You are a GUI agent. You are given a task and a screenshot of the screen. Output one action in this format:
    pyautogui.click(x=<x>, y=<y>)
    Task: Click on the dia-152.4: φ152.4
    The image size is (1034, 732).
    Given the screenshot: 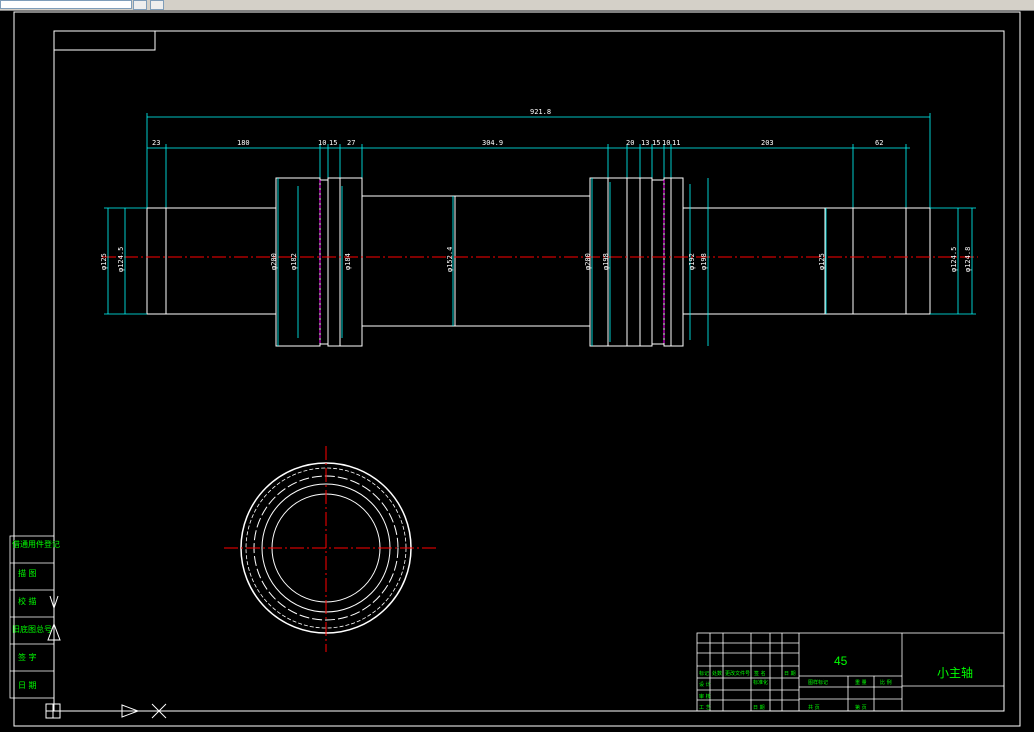 What is the action you would take?
    pyautogui.click(x=450, y=259)
    